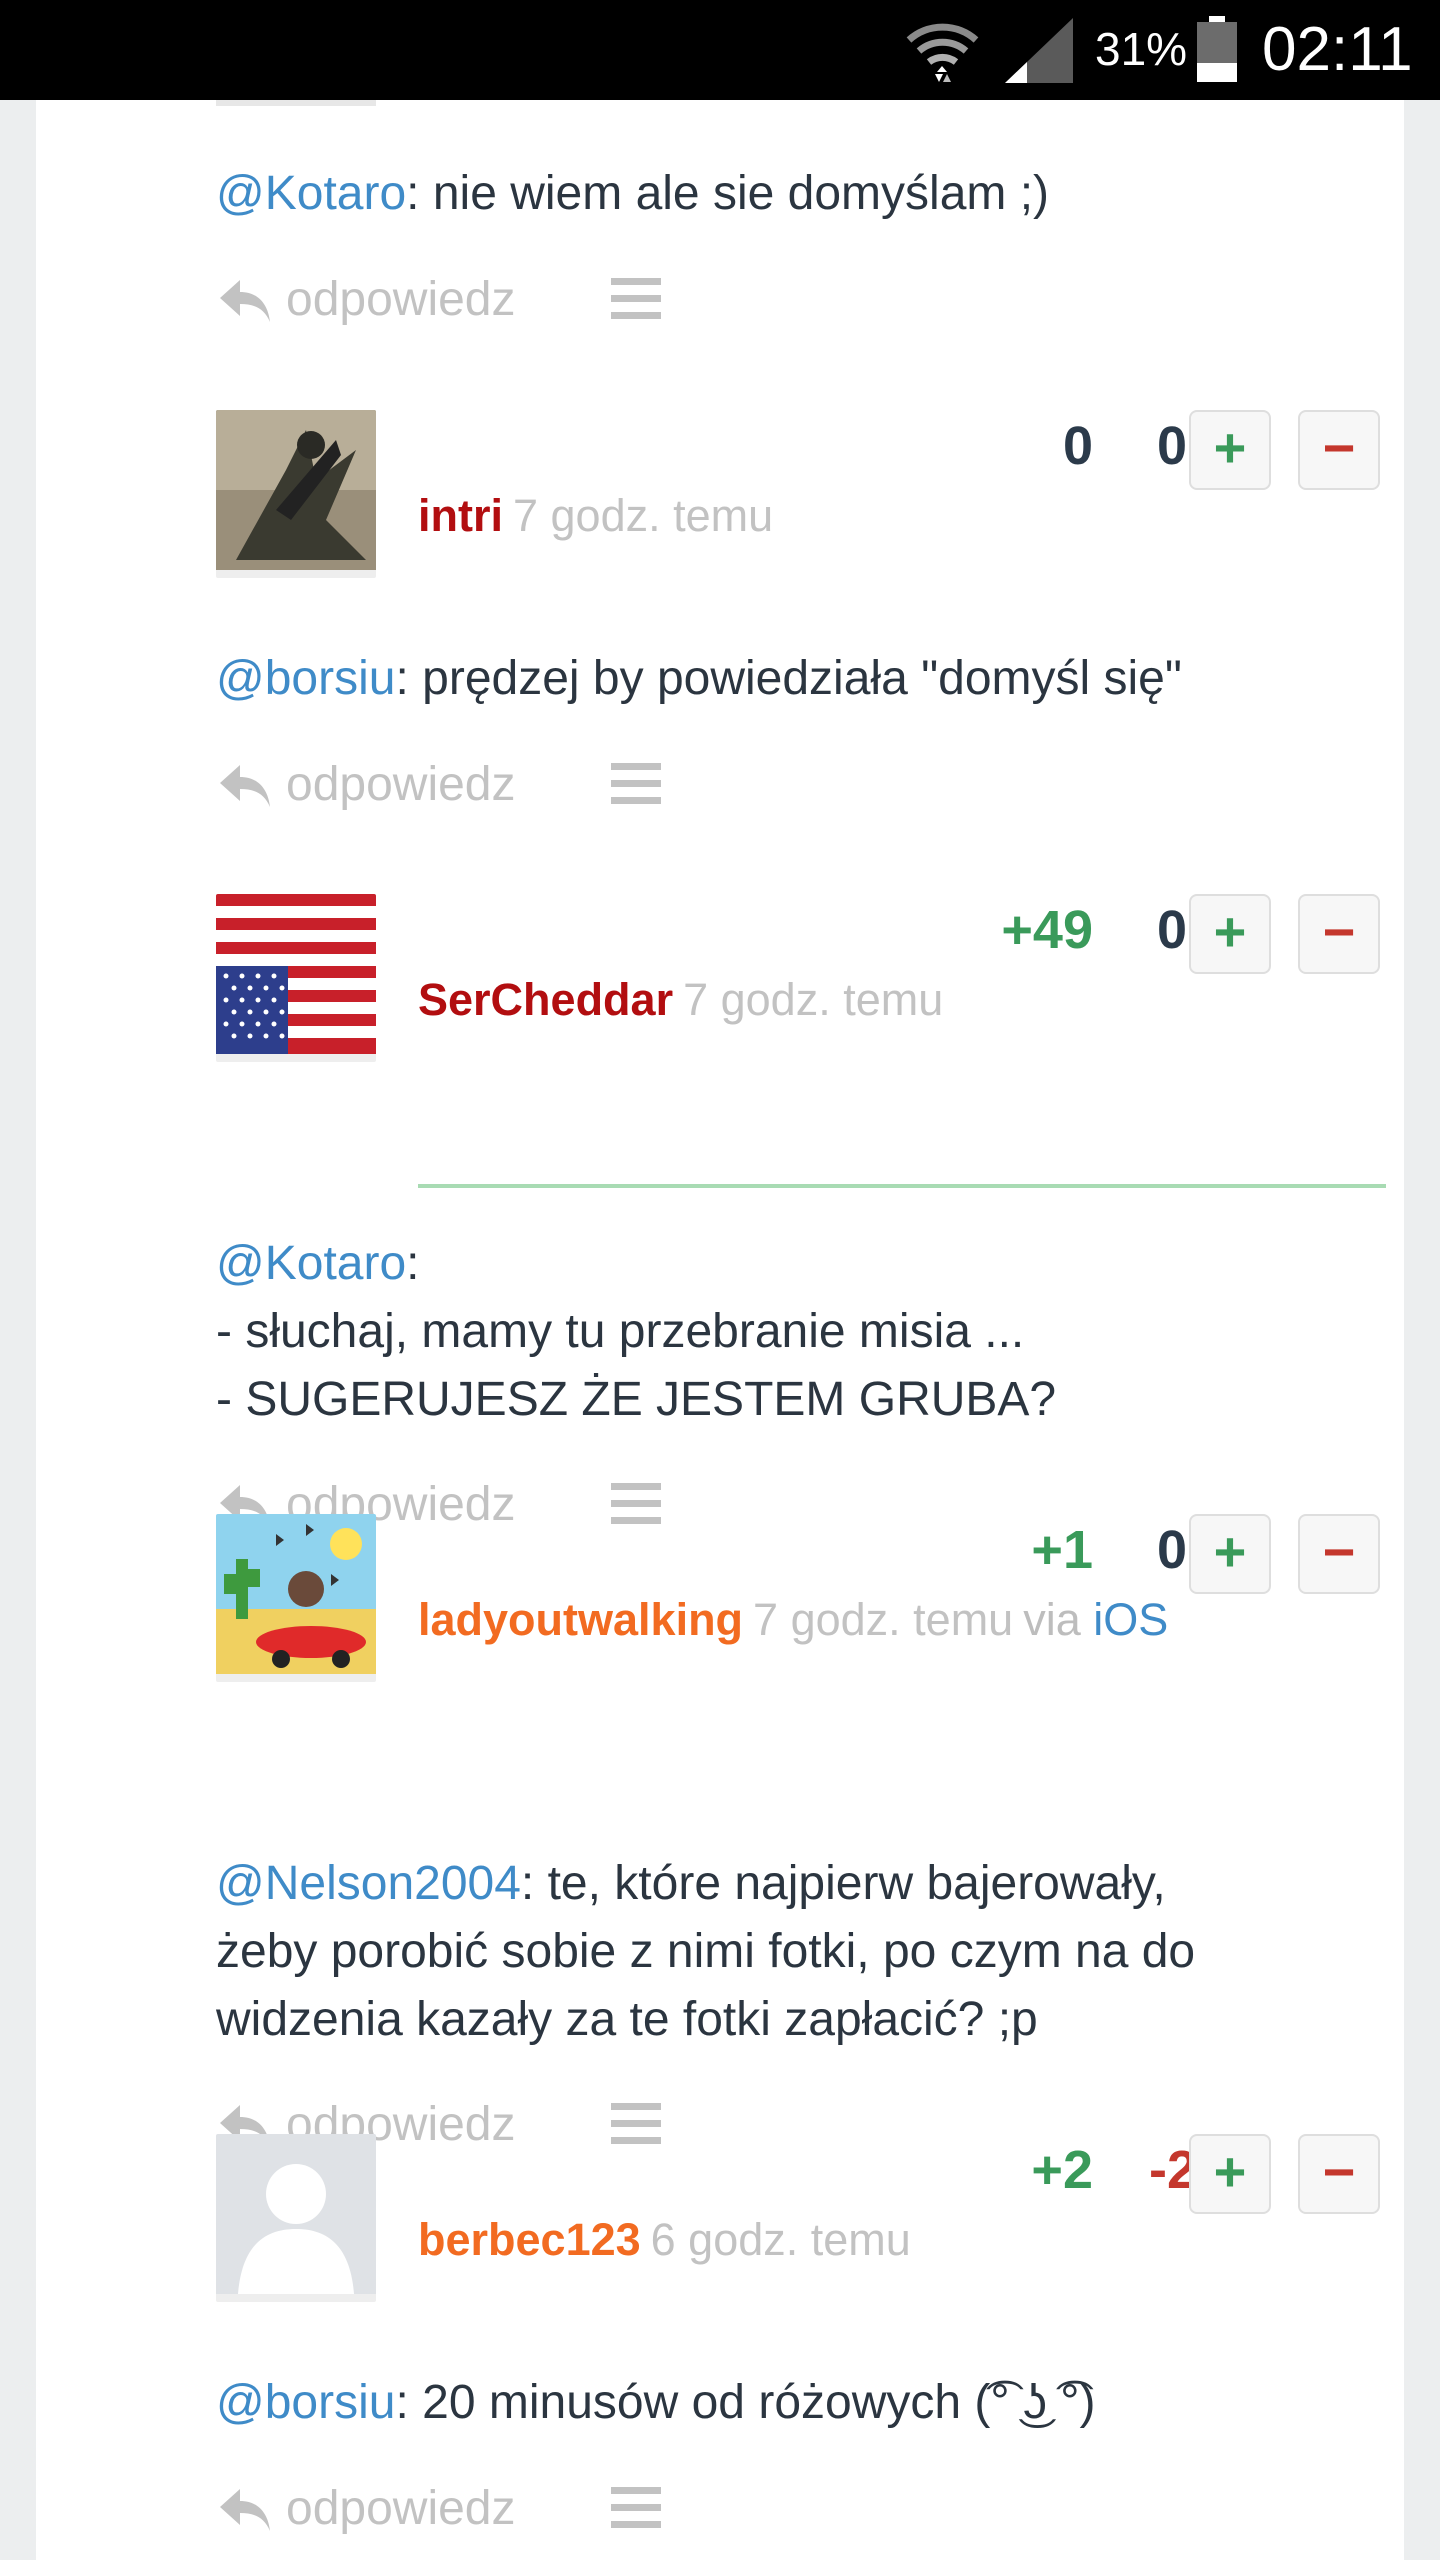 The width and height of the screenshot is (1440, 2560). I want to click on wifi-icon, so click(942, 52).